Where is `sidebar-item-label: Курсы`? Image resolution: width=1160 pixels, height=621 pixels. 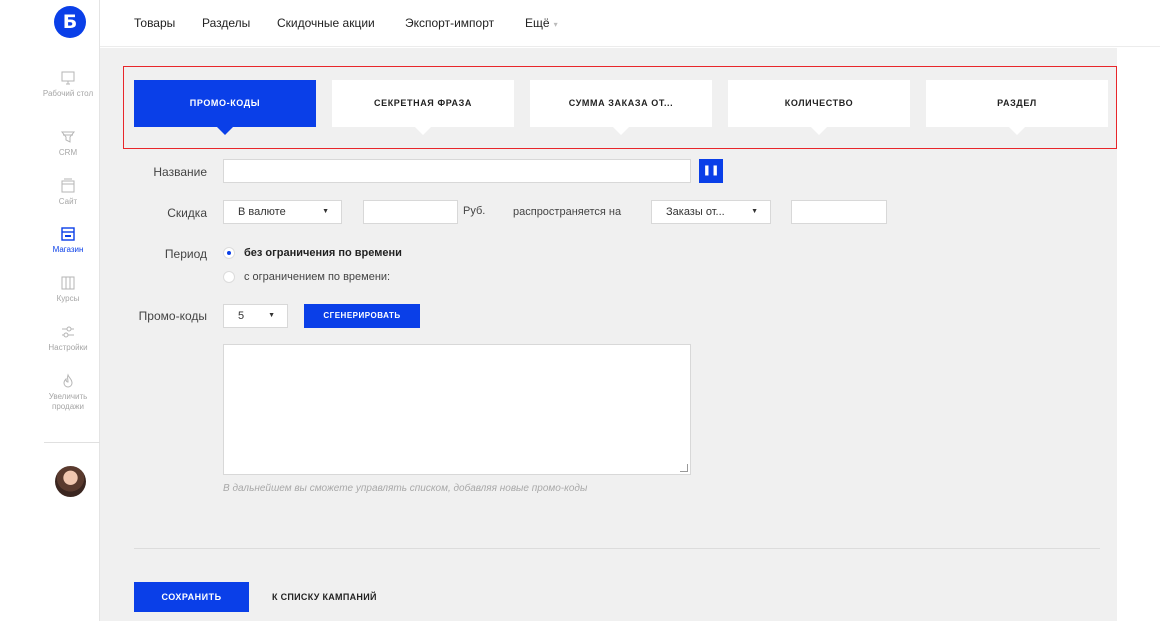 sidebar-item-label: Курсы is located at coordinates (68, 298).